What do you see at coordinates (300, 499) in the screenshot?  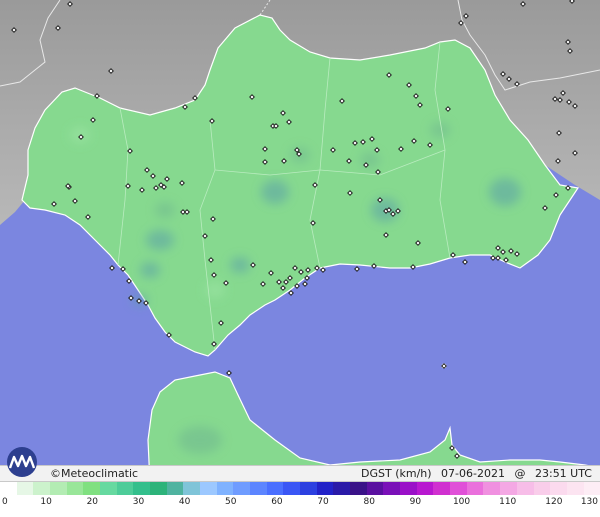 I see `color-scale-legend: 0 10 20 30 40 50 60 70 80 90 100 110 120 130` at bounding box center [300, 499].